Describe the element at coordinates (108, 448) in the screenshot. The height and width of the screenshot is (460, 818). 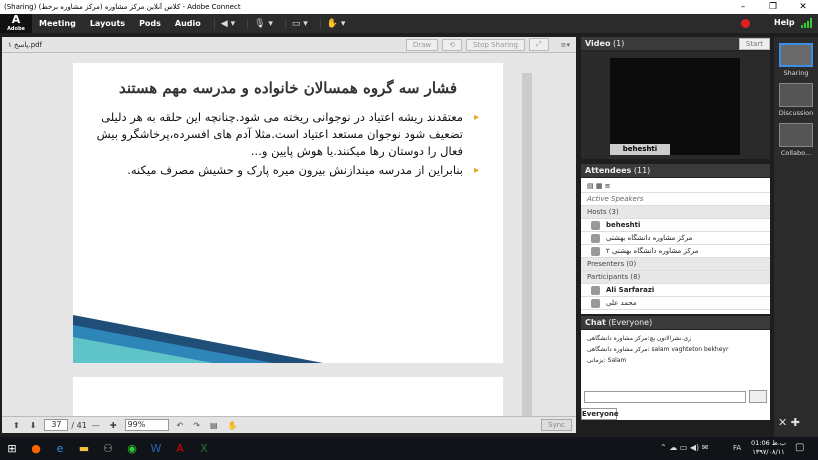
I see `people-icon: ⚇` at that location.